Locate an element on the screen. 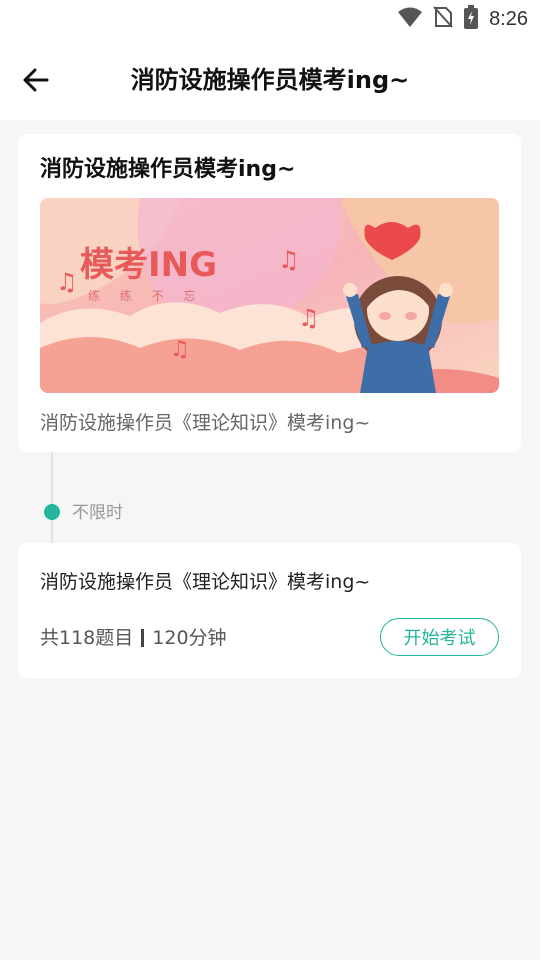  banner-subline: 练 练 不 忘 is located at coordinates (145, 295).